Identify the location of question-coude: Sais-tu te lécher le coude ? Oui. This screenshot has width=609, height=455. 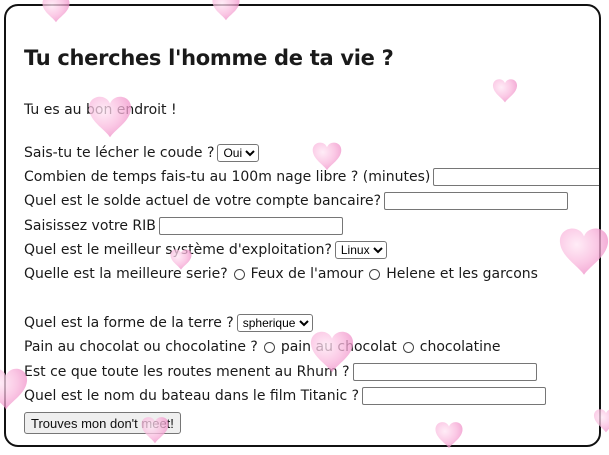
(142, 153).